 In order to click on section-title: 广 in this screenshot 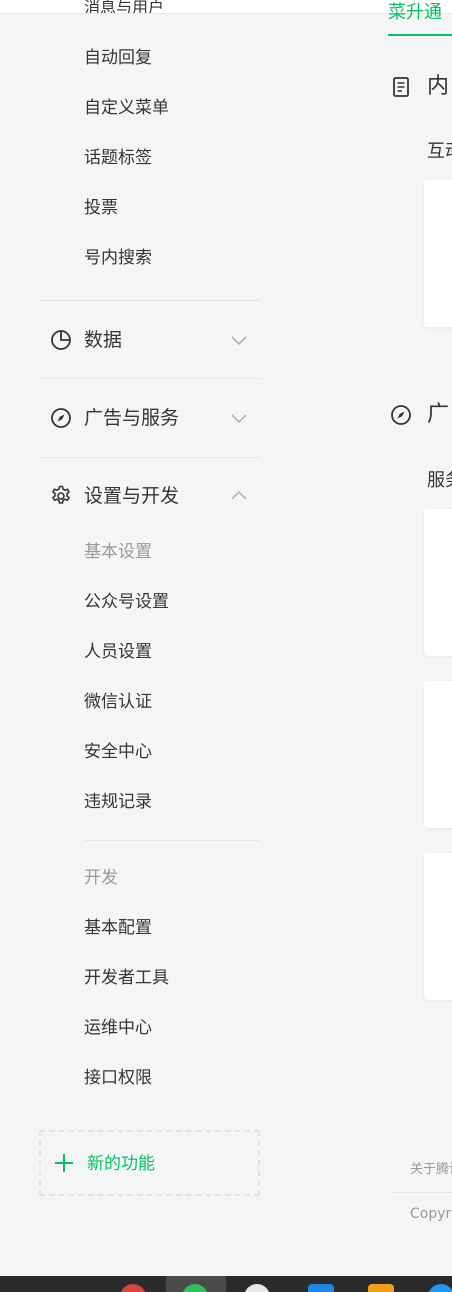, I will do `click(438, 414)`.